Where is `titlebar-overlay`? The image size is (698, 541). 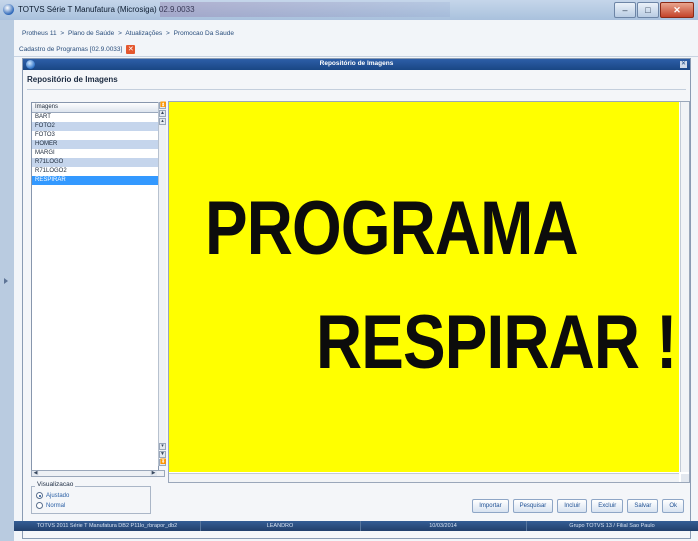
titlebar-overlay is located at coordinates (305, 9).